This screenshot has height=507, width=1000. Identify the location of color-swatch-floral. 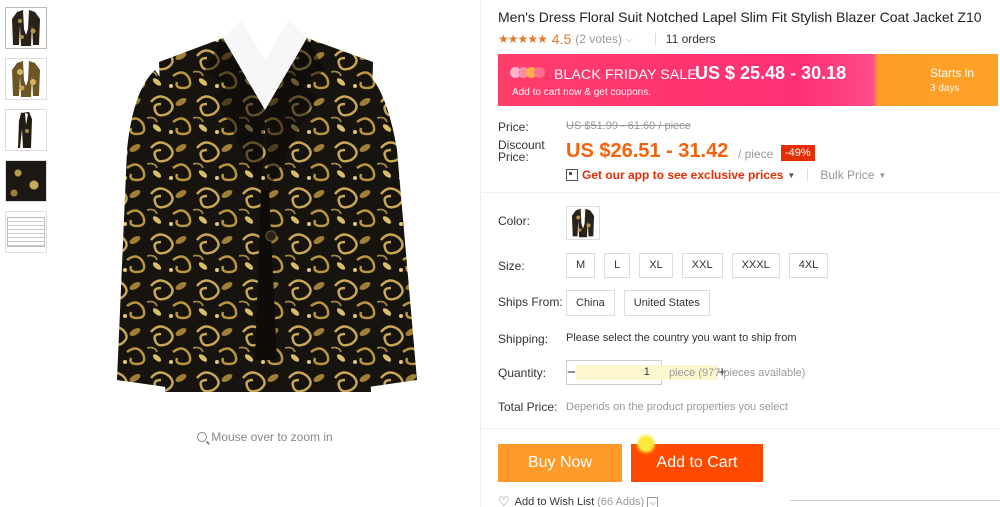
(583, 223).